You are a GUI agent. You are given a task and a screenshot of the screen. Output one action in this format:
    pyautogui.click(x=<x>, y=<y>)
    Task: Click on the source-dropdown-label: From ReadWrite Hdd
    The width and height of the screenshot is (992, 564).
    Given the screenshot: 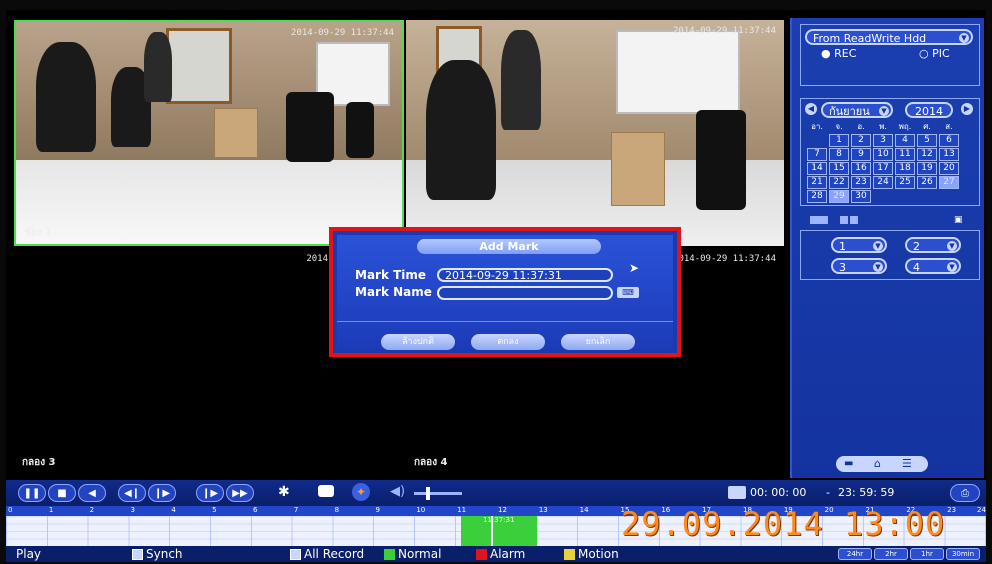 What is the action you would take?
    pyautogui.click(x=870, y=38)
    